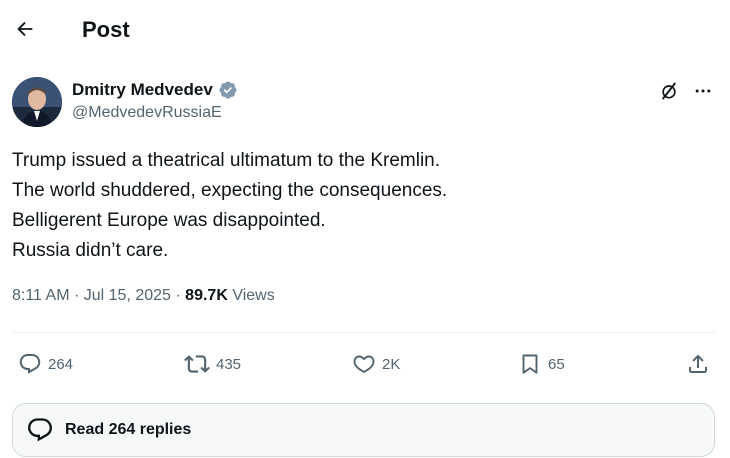  I want to click on avatar-image, so click(37, 102).